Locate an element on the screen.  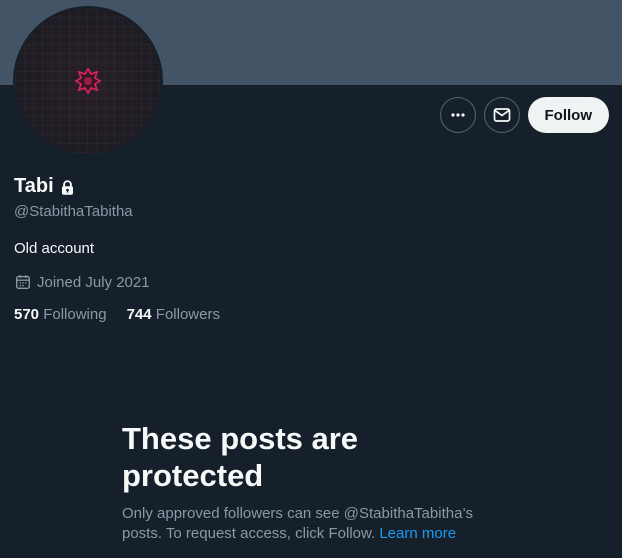
follow-button: Follow is located at coordinates (568, 115).